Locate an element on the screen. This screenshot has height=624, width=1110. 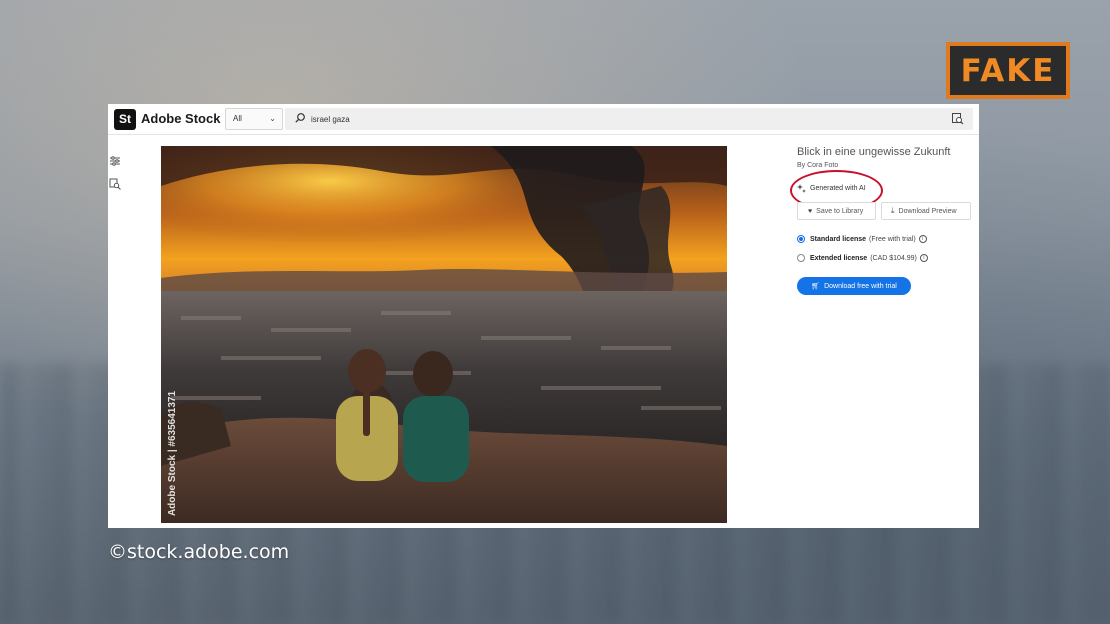
download-preview-label: Download Preview is located at coordinates (927, 211).